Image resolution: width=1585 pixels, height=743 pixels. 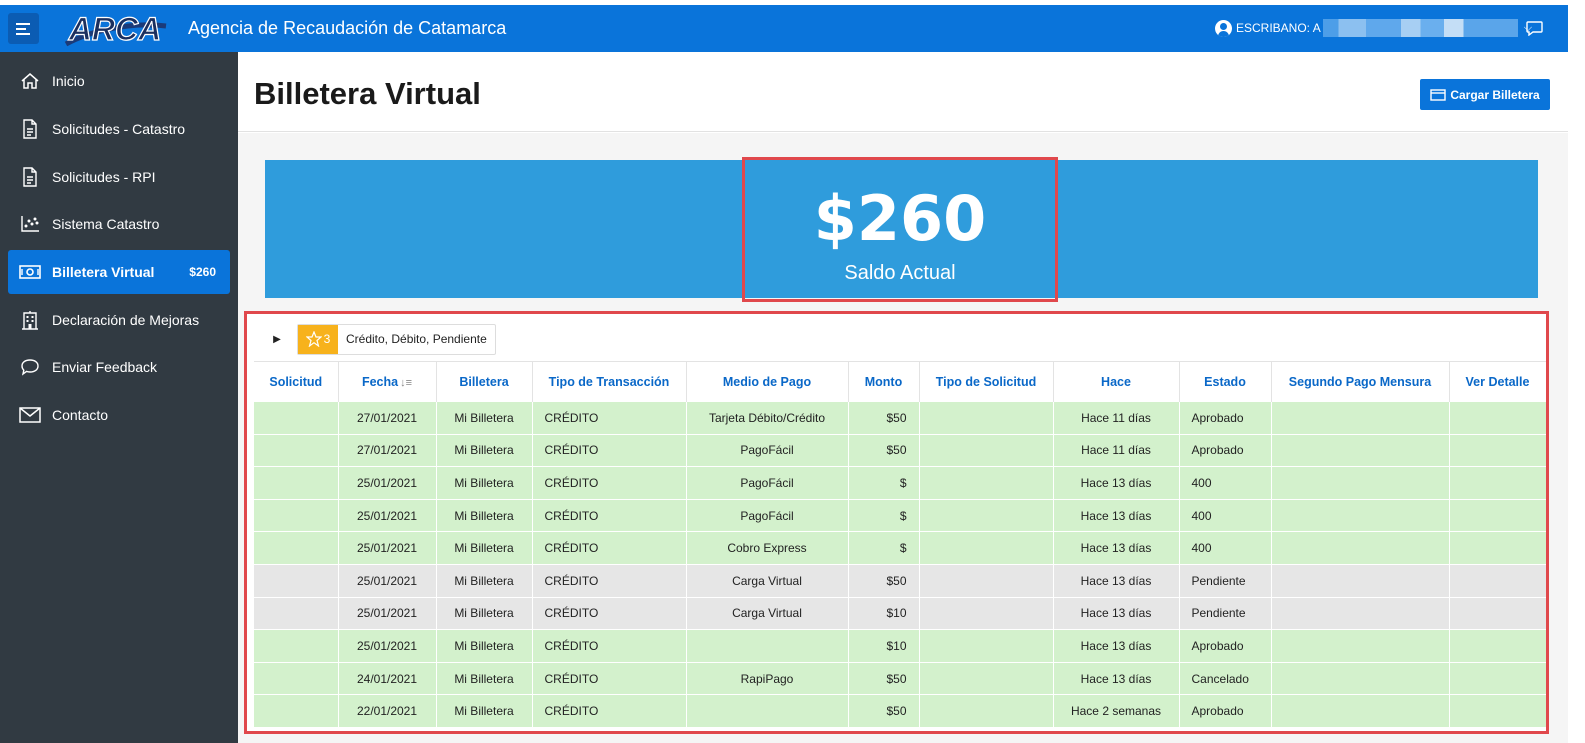 What do you see at coordinates (119, 367) in the screenshot?
I see `sidebar-item-enviar-feedback: Enviar Feedback` at bounding box center [119, 367].